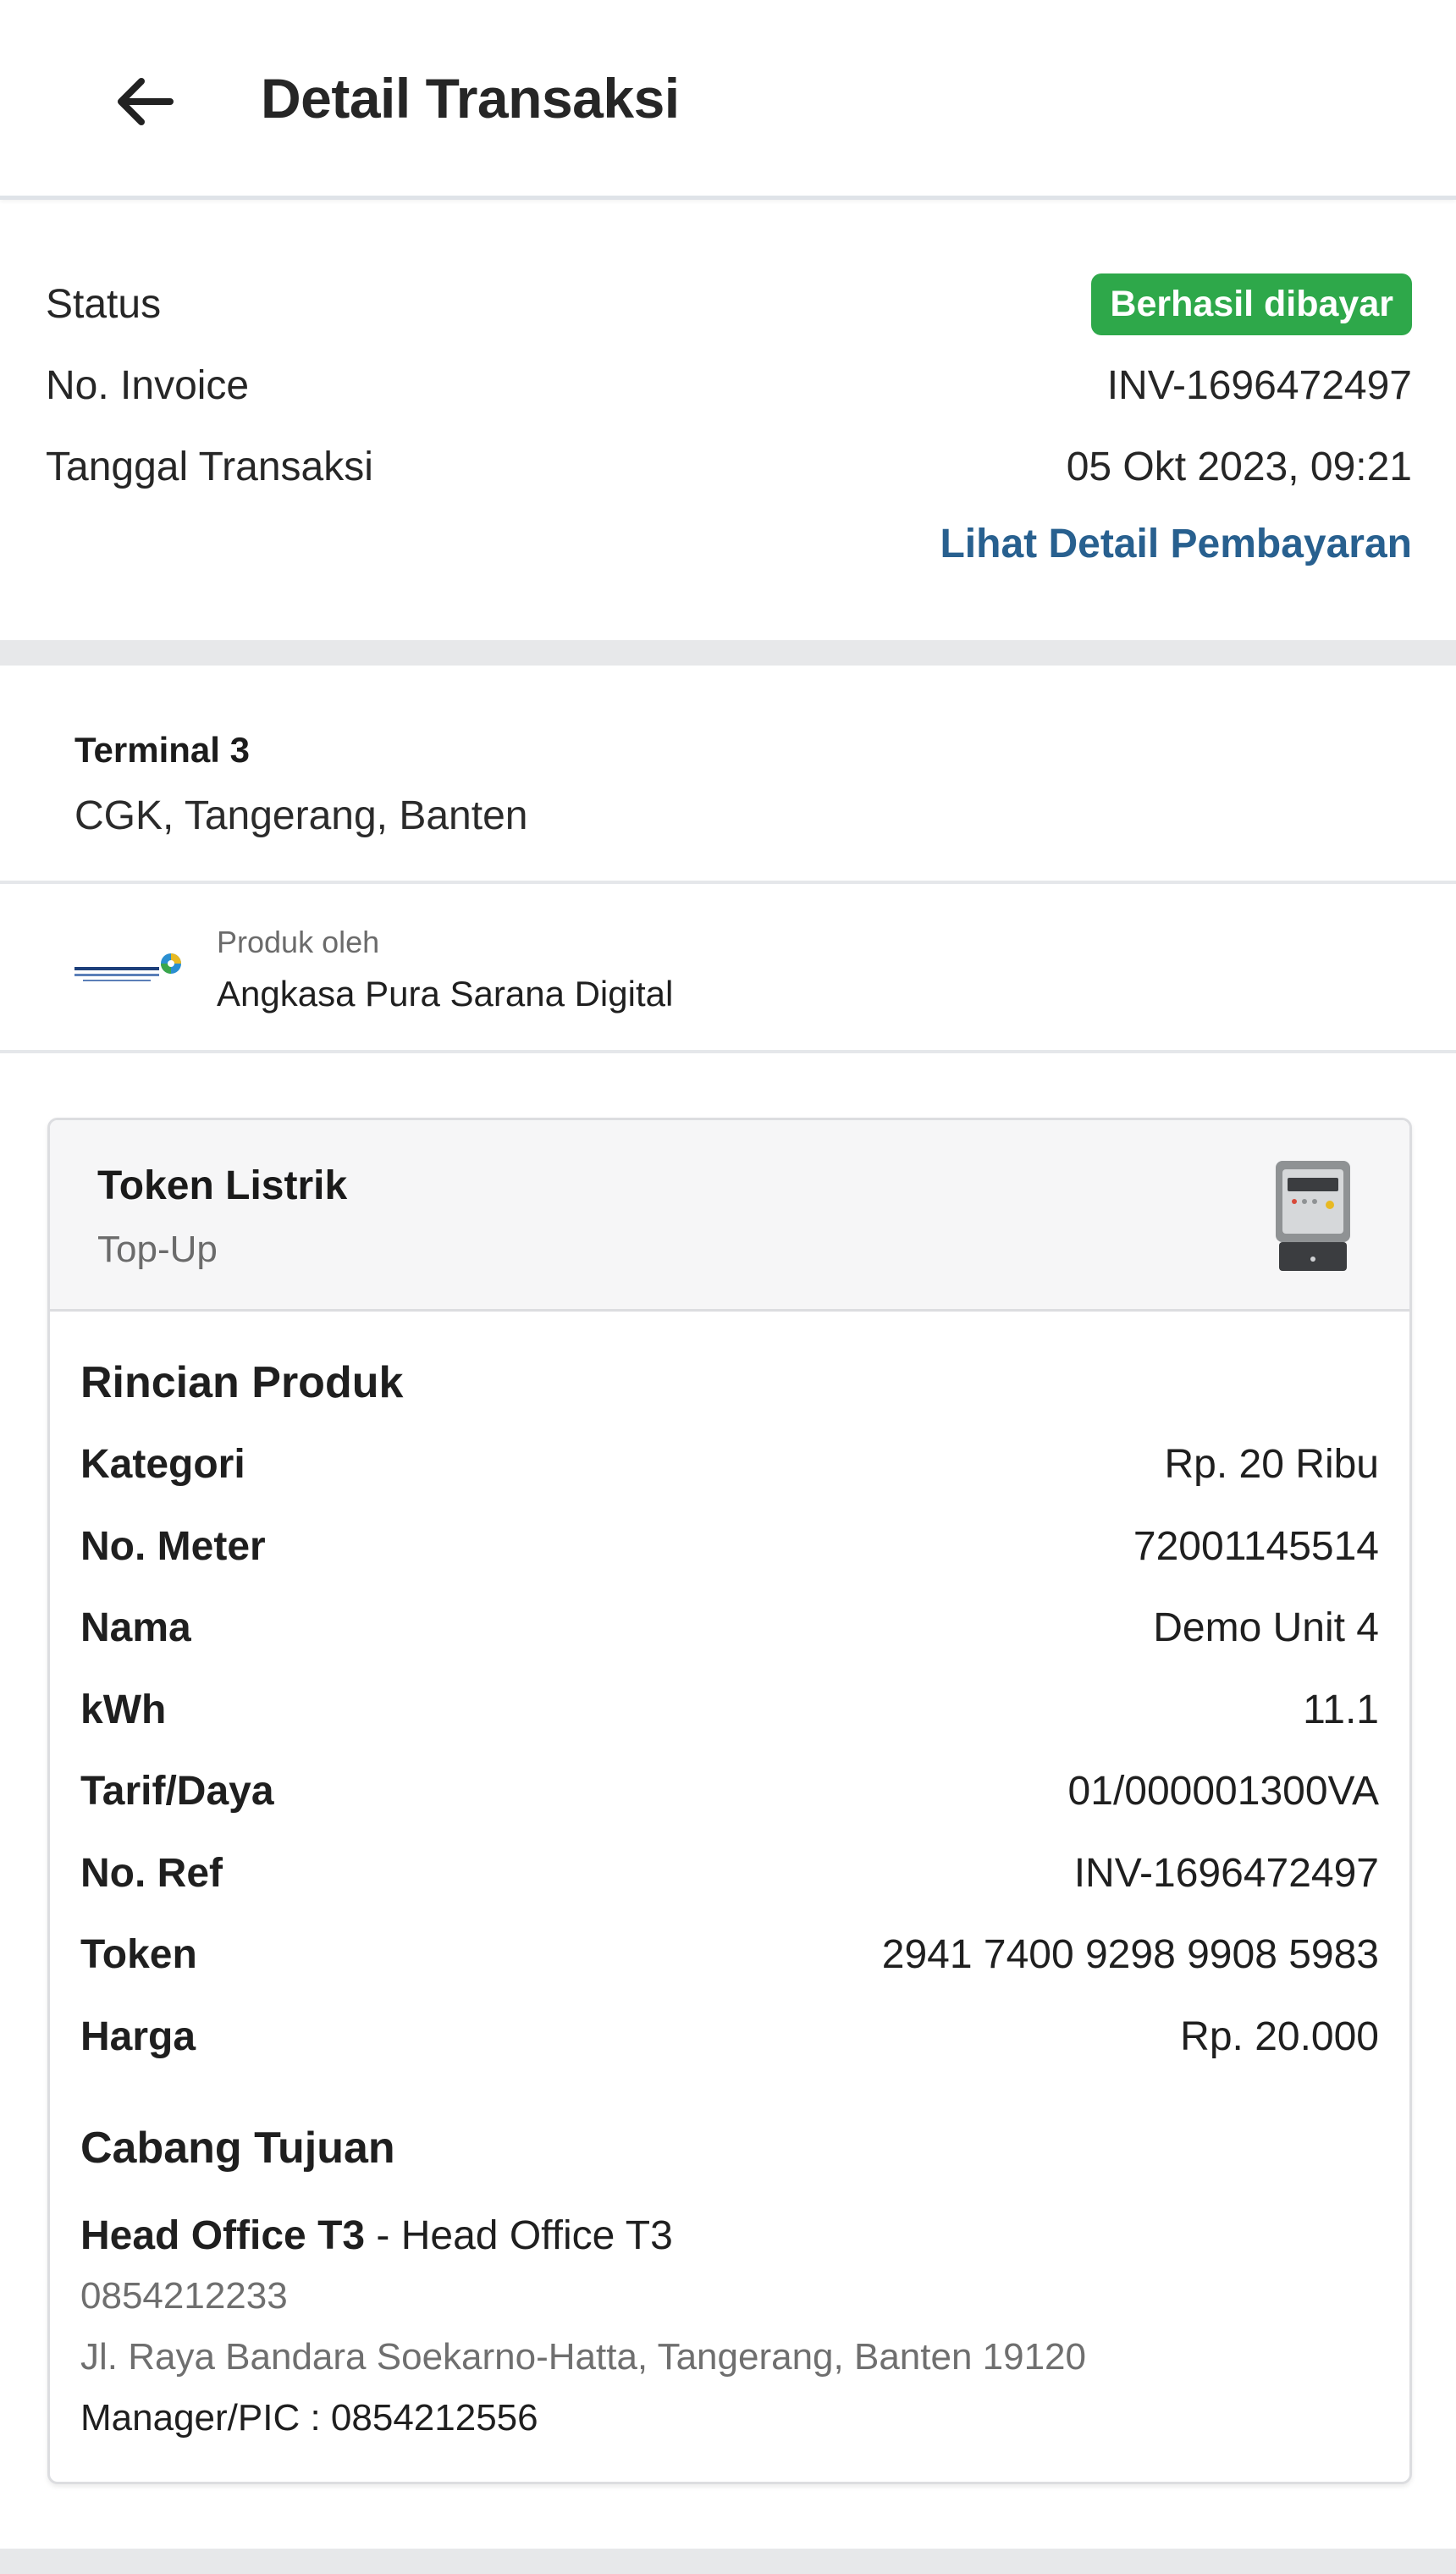 This screenshot has height=2574, width=1456. Describe the element at coordinates (471, 98) in the screenshot. I see `page-title: Detail Transaksi` at that location.